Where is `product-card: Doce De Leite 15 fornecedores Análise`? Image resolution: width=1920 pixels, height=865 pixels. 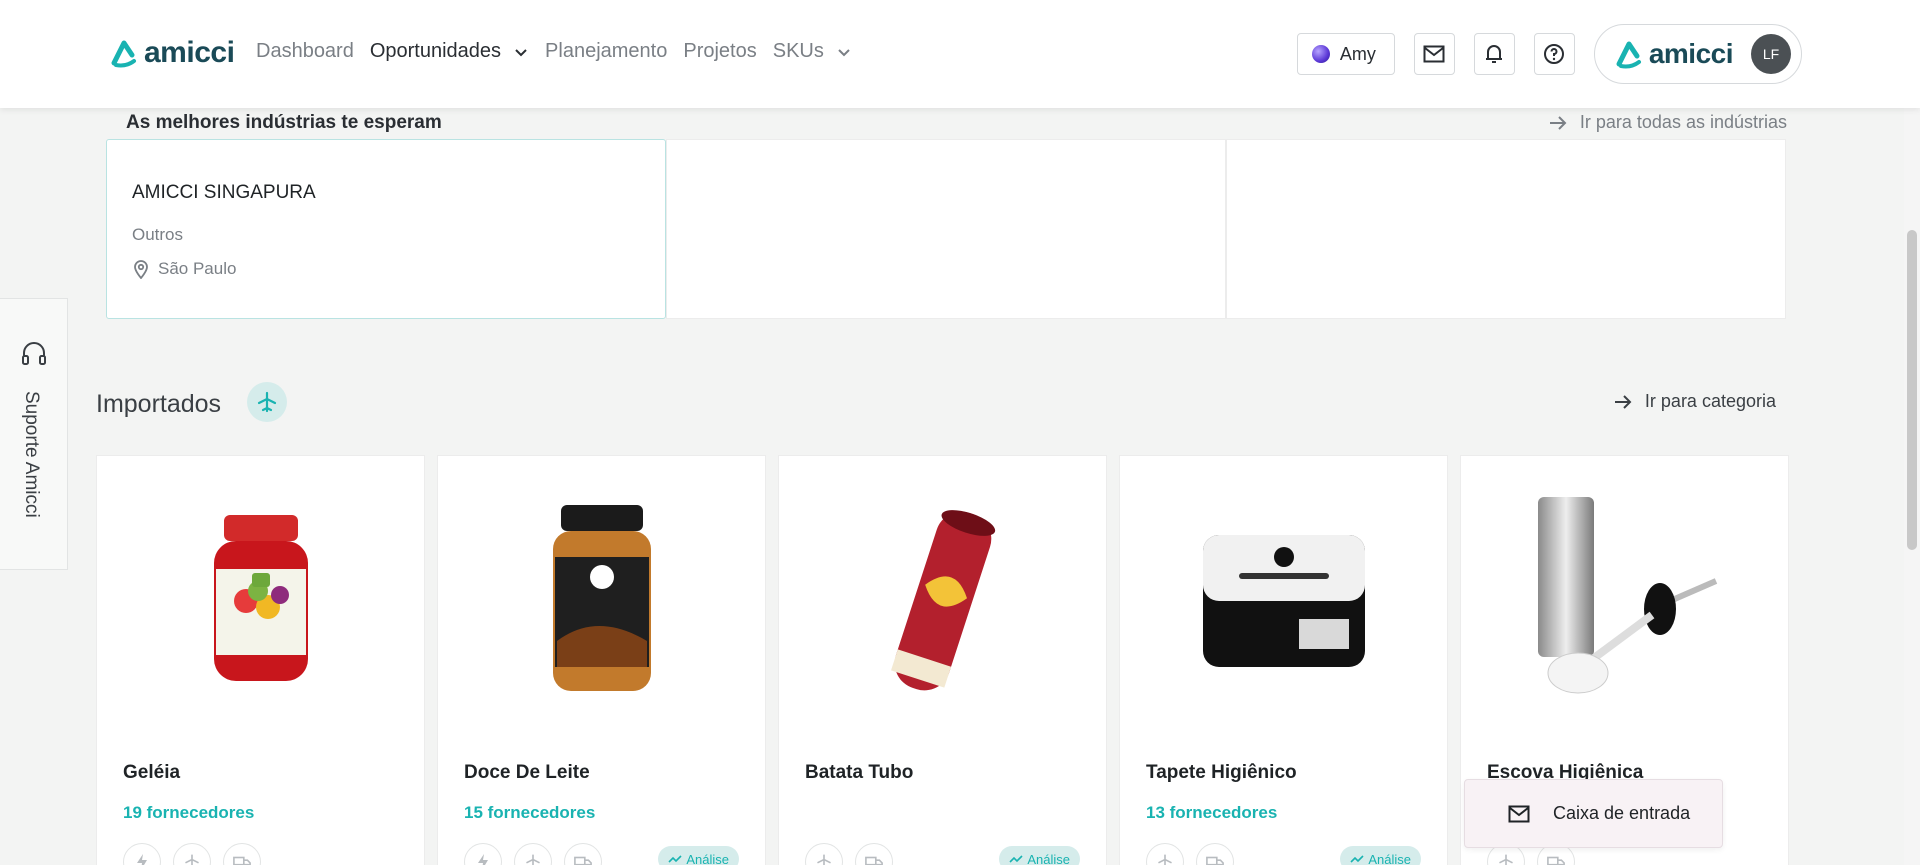 product-card: Doce De Leite 15 fornecedores Análise is located at coordinates (601, 660).